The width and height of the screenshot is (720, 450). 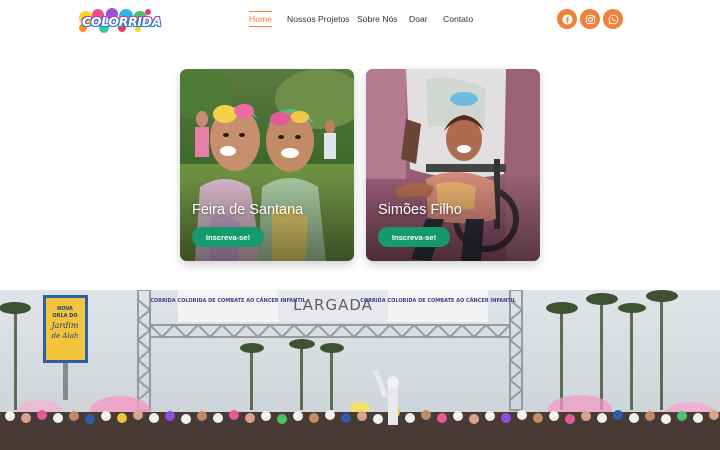 What do you see at coordinates (260, 19) in the screenshot?
I see `nav-item-home: Home` at bounding box center [260, 19].